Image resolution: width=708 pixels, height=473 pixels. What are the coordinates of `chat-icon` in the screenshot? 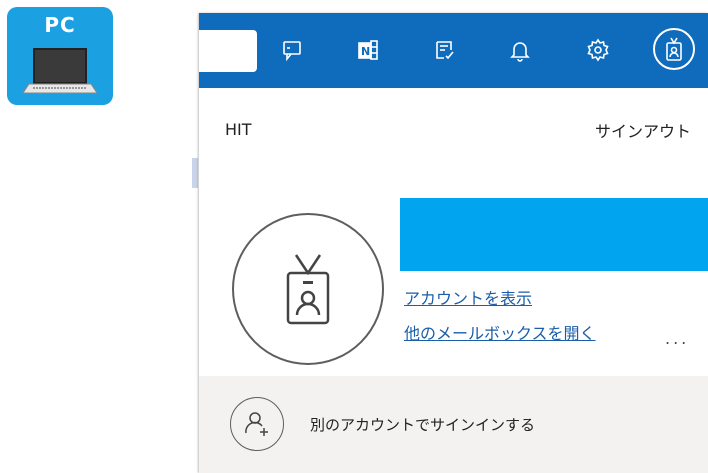 It's located at (292, 50).